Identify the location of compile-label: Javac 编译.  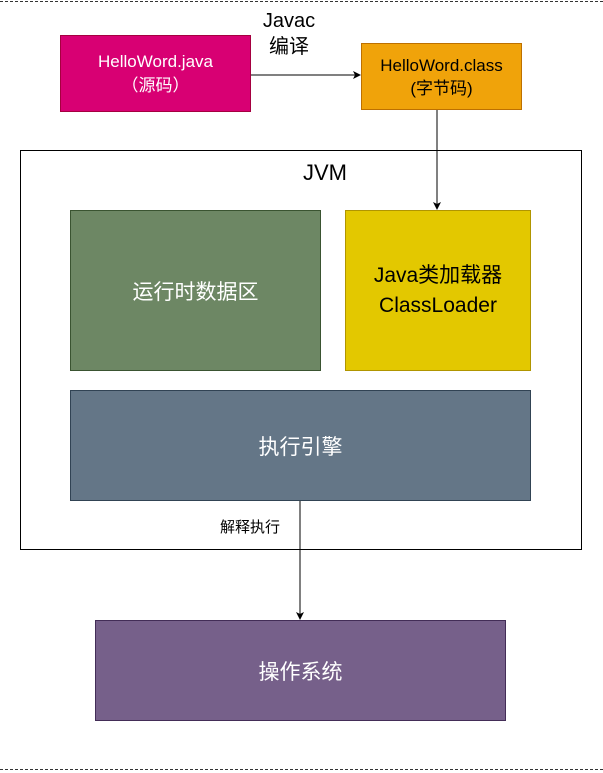
(289, 34).